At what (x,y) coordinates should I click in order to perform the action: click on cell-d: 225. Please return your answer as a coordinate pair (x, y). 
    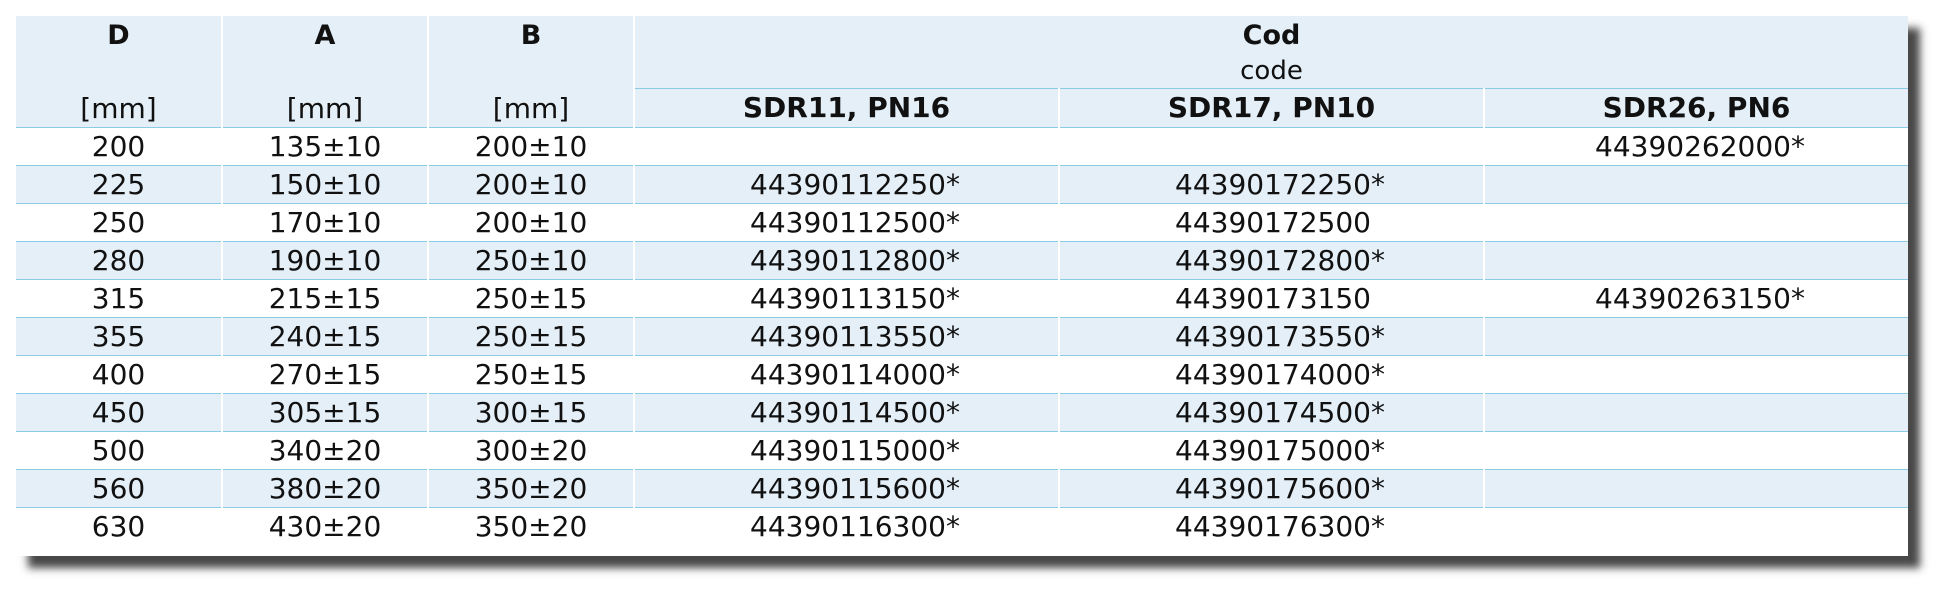
    Looking at the image, I should click on (119, 184).